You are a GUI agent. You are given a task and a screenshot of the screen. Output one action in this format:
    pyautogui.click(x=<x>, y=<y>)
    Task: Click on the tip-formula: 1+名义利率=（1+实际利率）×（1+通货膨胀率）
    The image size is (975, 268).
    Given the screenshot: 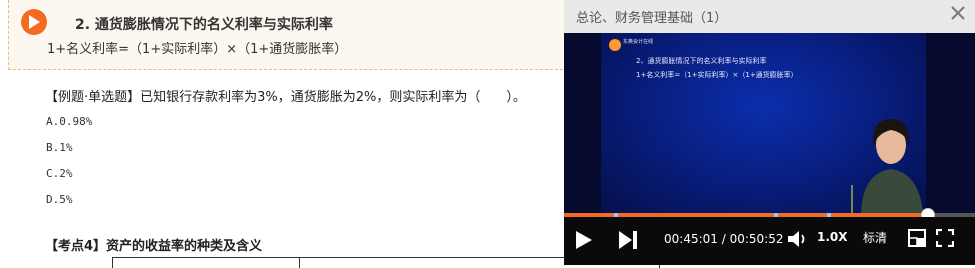 What is the action you would take?
    pyautogui.click(x=197, y=49)
    